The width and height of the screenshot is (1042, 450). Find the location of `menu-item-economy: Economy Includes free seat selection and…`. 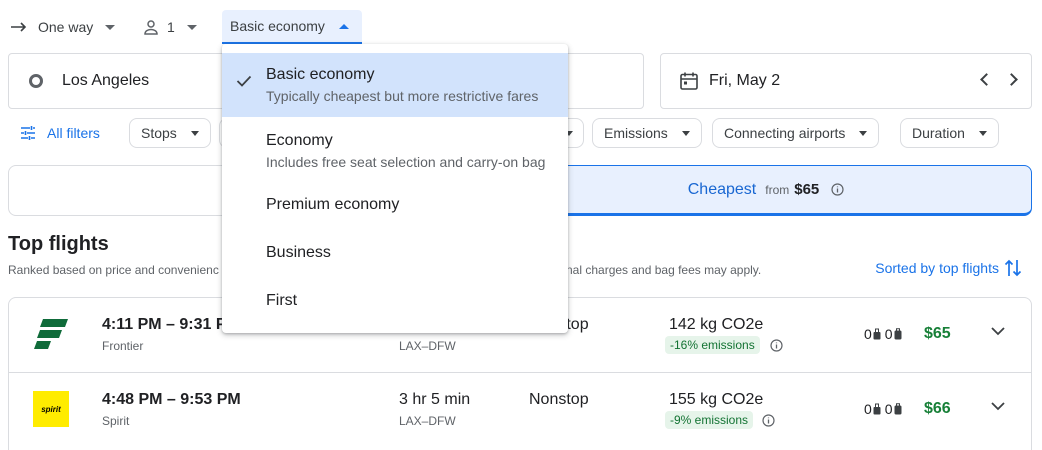

menu-item-economy: Economy Includes free seat selection and… is located at coordinates (395, 149).